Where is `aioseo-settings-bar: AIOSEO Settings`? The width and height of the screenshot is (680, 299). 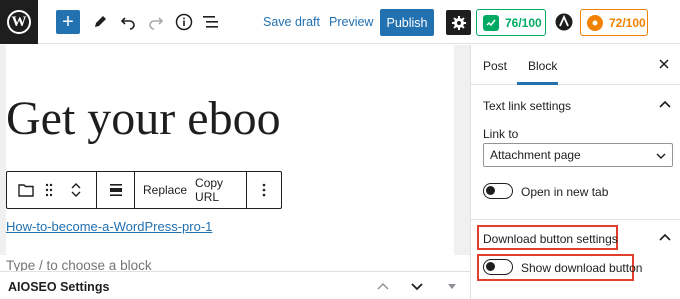
aioseo-settings-bar: AIOSEO Settings is located at coordinates (235, 285).